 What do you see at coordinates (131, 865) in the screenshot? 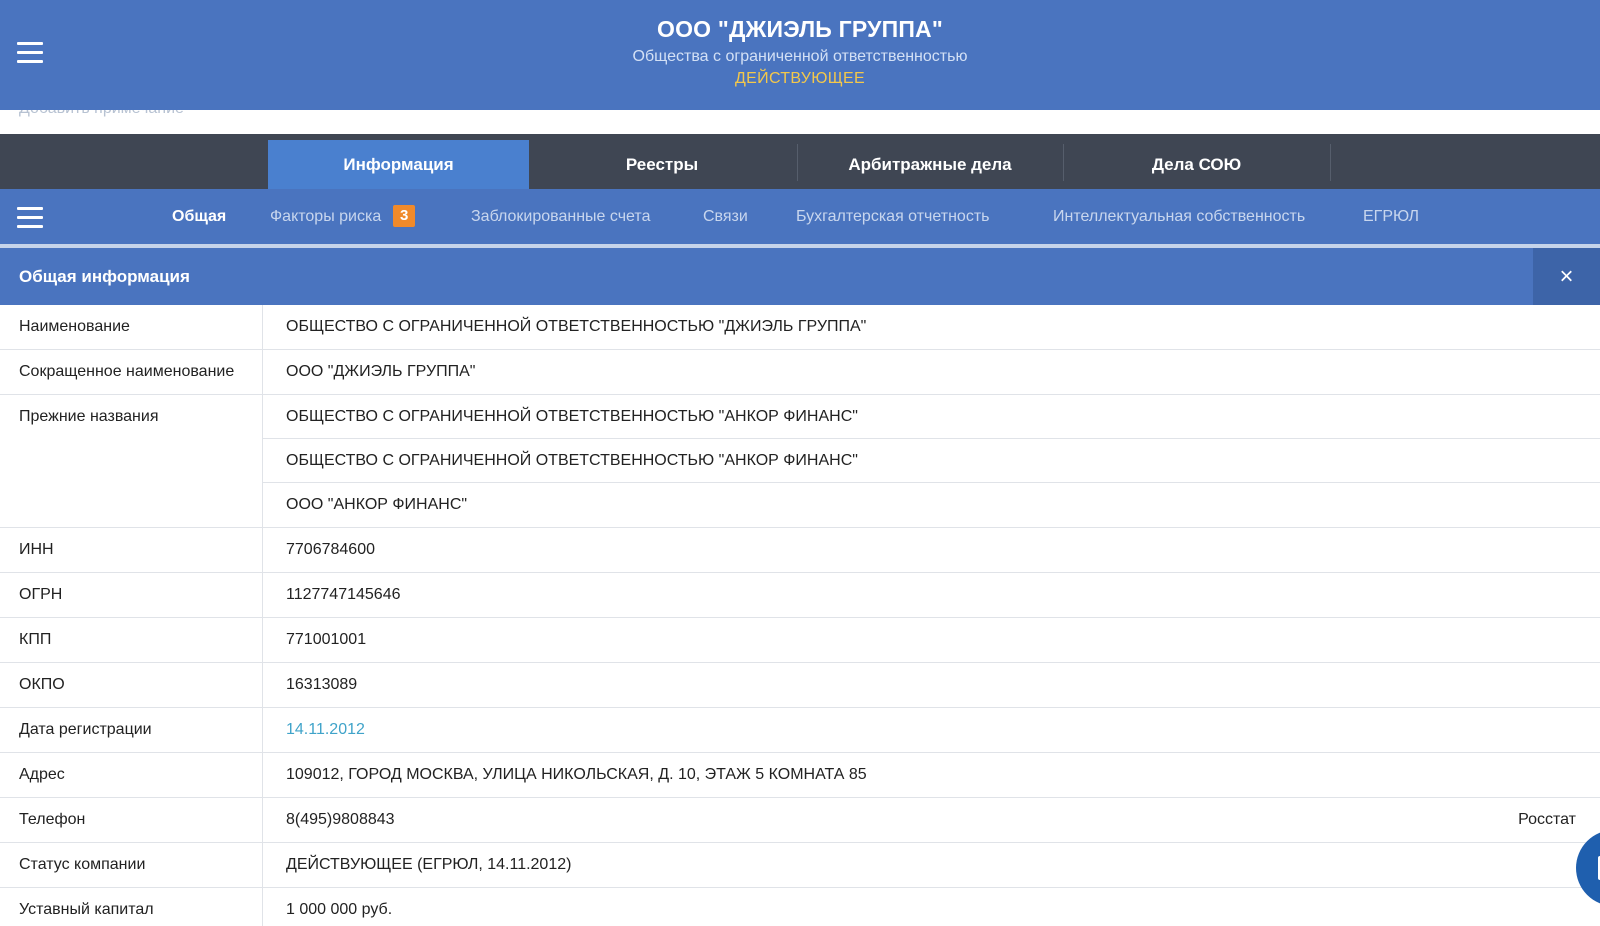
I see `row-label: Статус компании` at bounding box center [131, 865].